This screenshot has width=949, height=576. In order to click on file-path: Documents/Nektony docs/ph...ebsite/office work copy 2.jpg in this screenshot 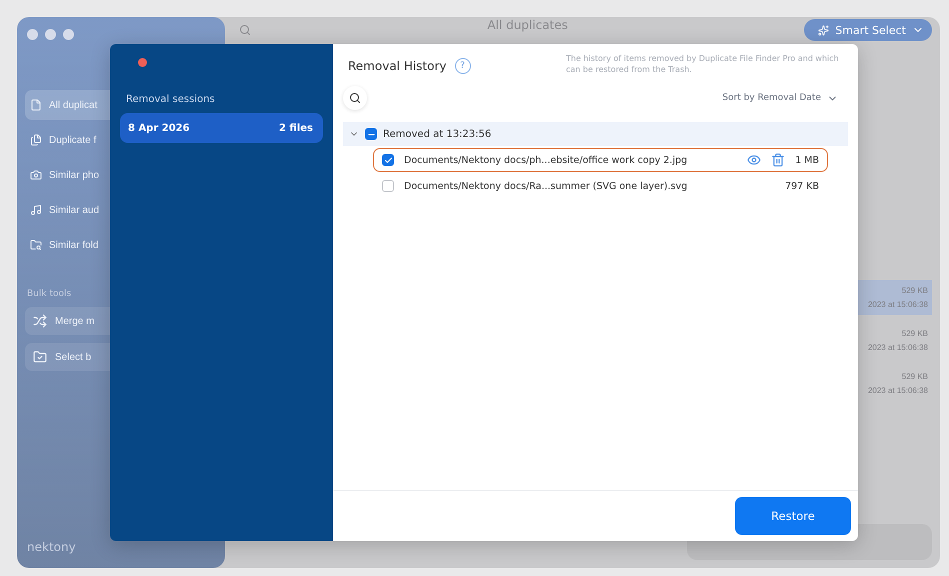, I will do `click(546, 160)`.